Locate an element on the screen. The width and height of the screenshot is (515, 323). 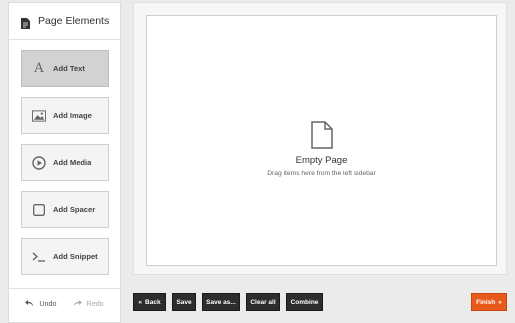
double-chevron-left-icon: « is located at coordinates (140, 302).